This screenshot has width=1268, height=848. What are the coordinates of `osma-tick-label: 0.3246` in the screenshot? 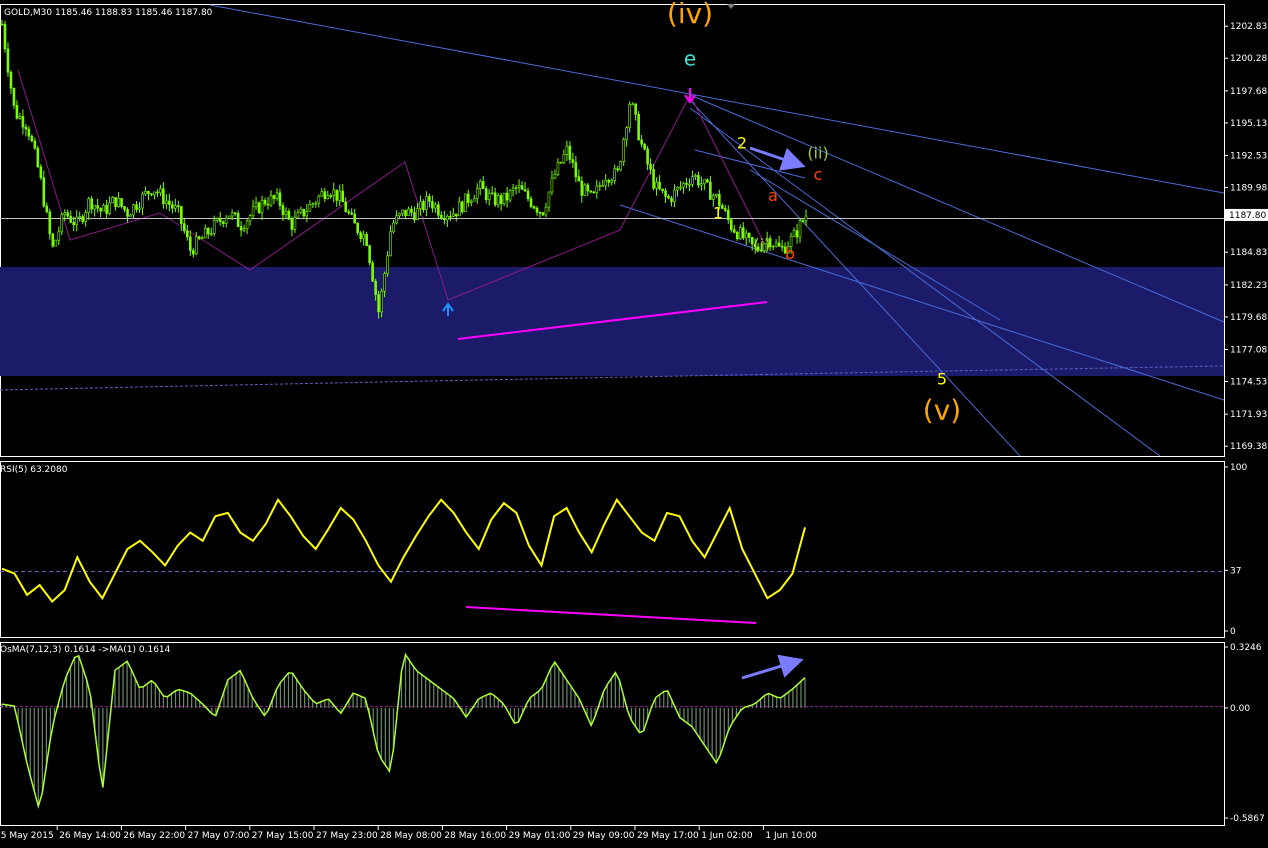 It's located at (1246, 648).